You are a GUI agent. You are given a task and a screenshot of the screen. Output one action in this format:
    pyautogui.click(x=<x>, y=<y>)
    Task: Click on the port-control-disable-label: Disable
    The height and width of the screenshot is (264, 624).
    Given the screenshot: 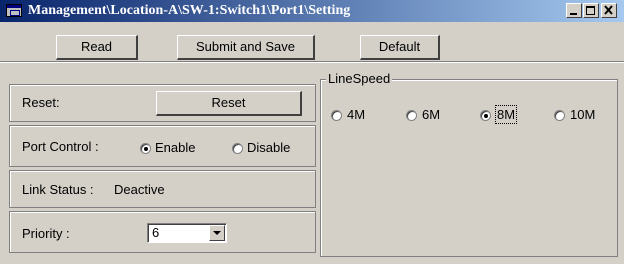 What is the action you would take?
    pyautogui.click(x=268, y=147)
    